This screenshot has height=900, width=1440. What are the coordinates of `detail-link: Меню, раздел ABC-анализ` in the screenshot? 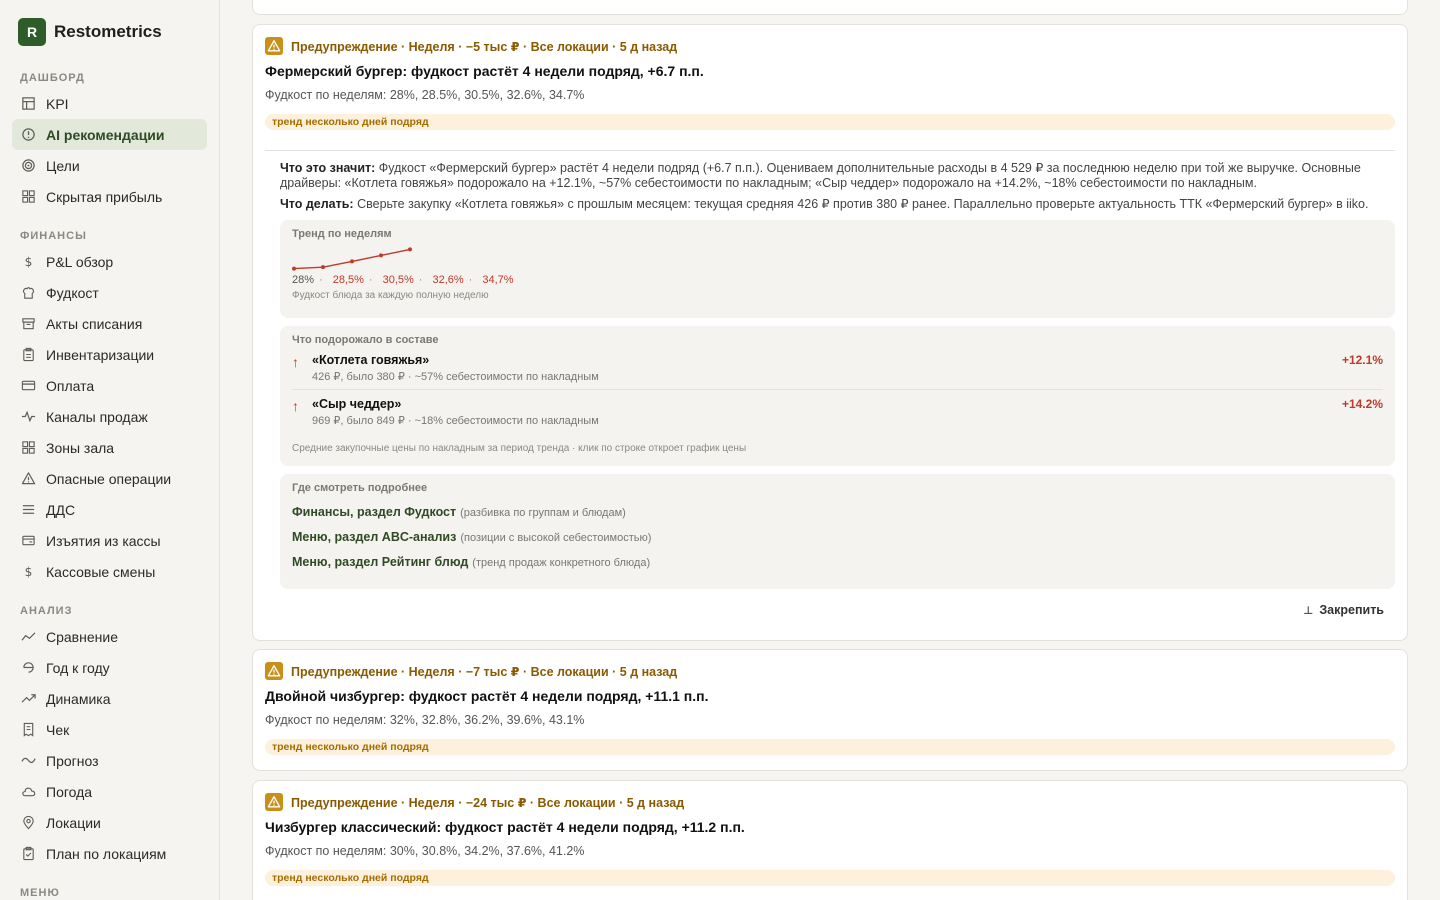 It's located at (374, 537).